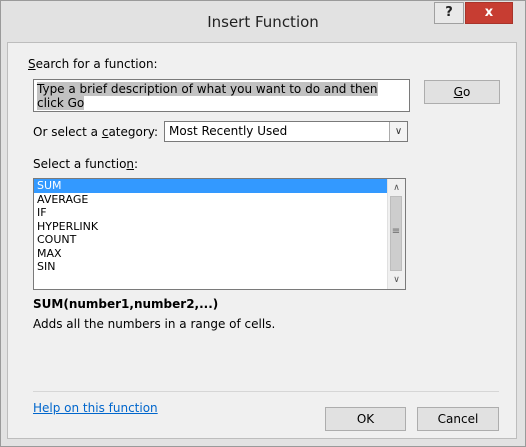 The image size is (526, 447). I want to click on list-item: IF, so click(219, 213).